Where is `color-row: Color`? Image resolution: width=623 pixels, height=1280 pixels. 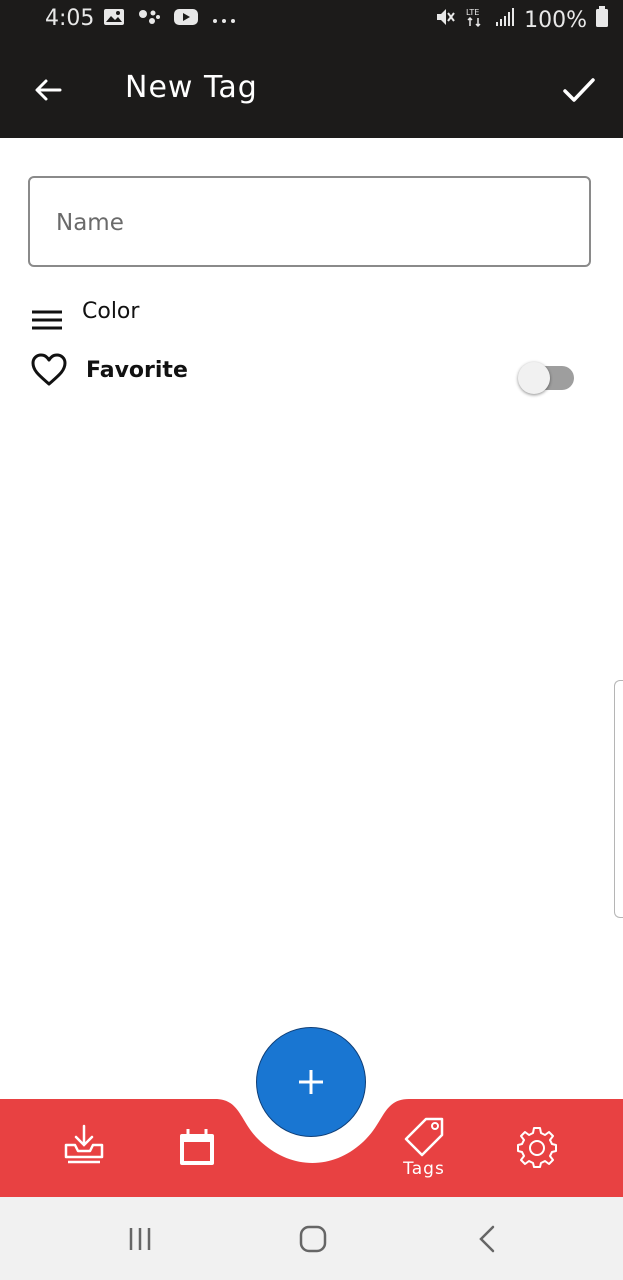
color-row: Color is located at coordinates (84, 311).